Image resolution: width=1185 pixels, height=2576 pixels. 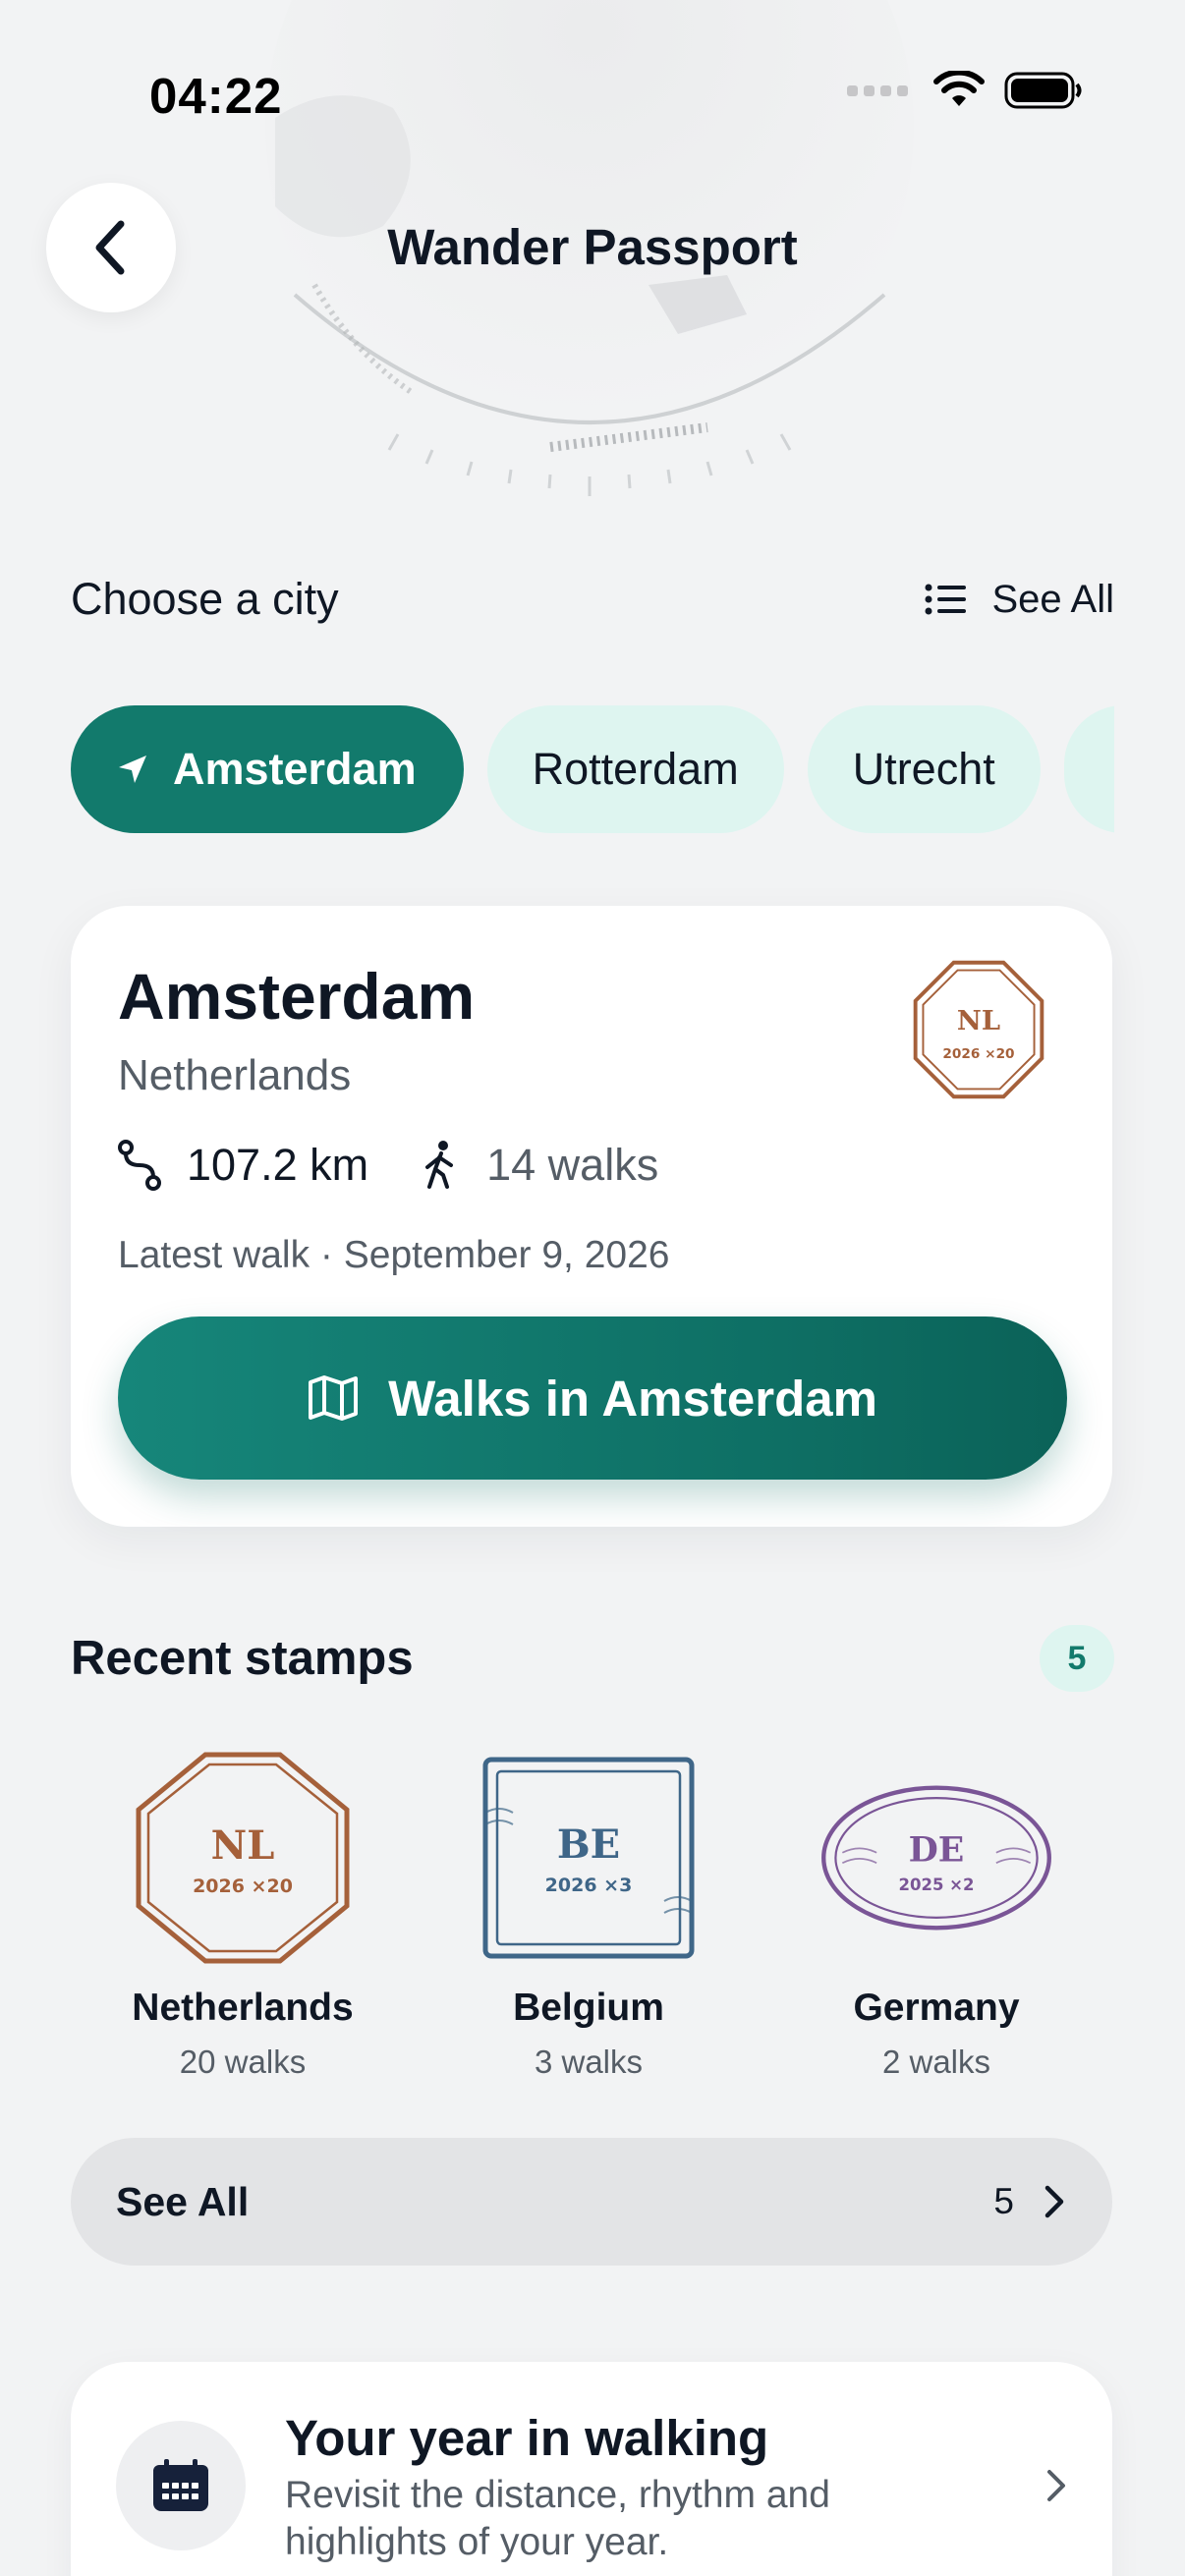 I want to click on walking-icon, so click(x=440, y=1165).